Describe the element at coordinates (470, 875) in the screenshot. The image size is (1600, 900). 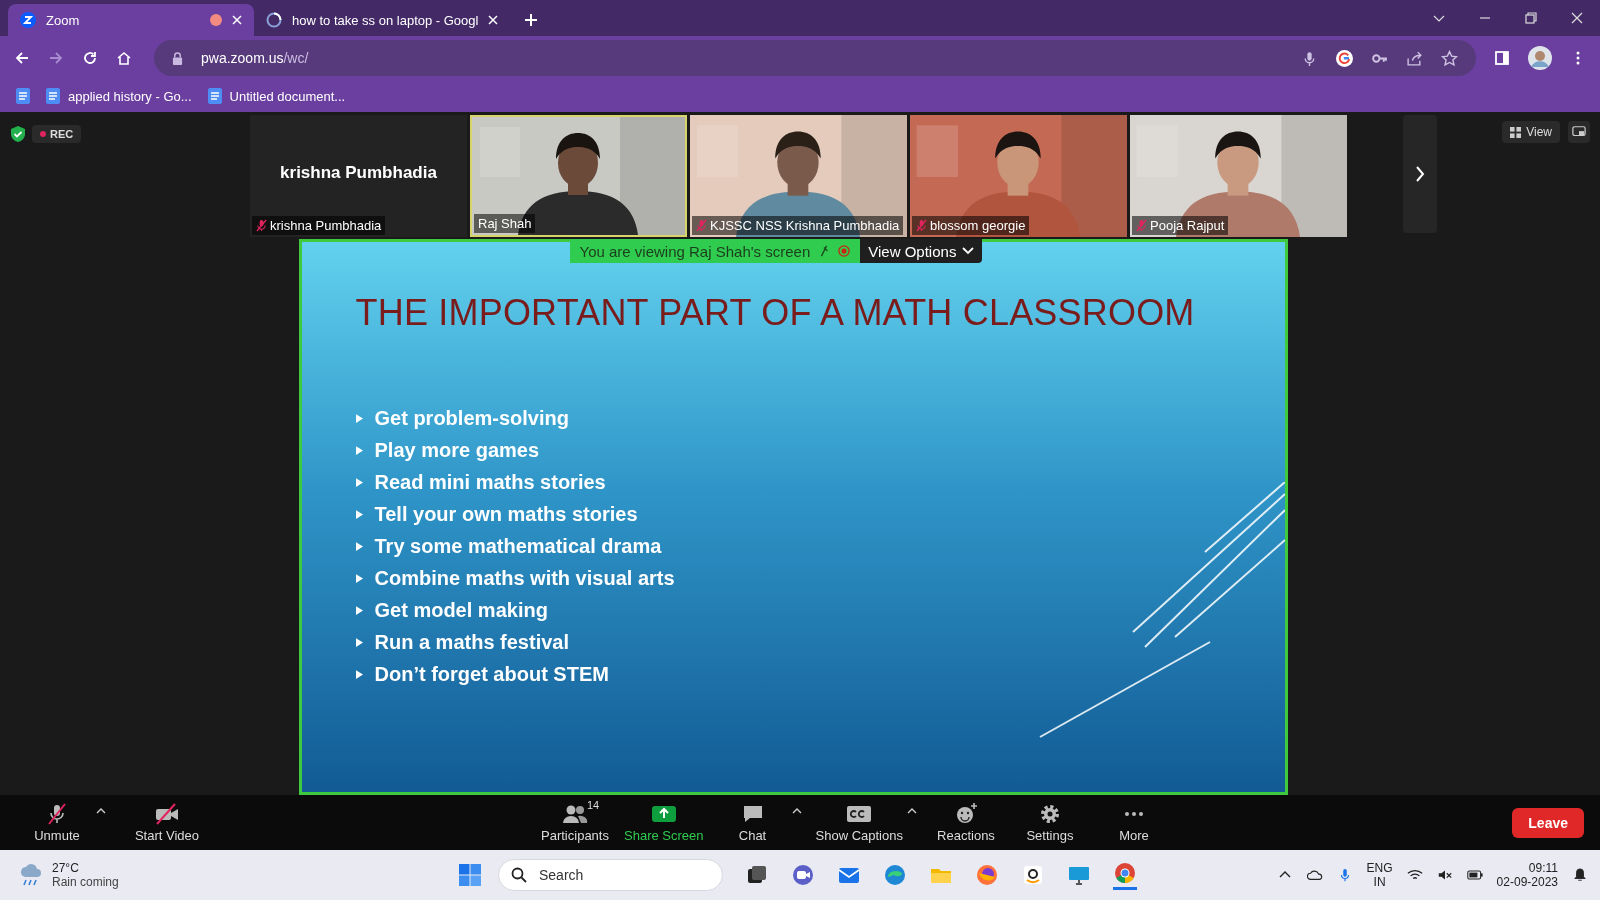
I see `windows-start-icon` at that location.